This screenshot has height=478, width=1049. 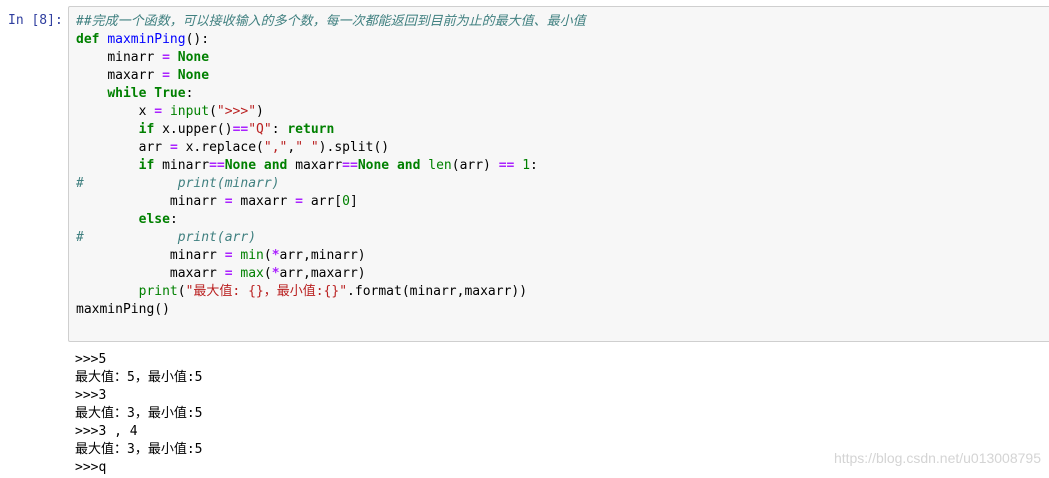 I want to click on code-line-6: x = input(">>>"), so click(x=201, y=111).